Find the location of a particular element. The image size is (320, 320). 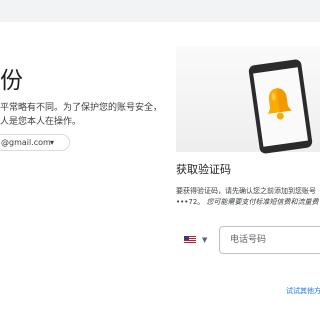

phone-icon is located at coordinates (280, 106).